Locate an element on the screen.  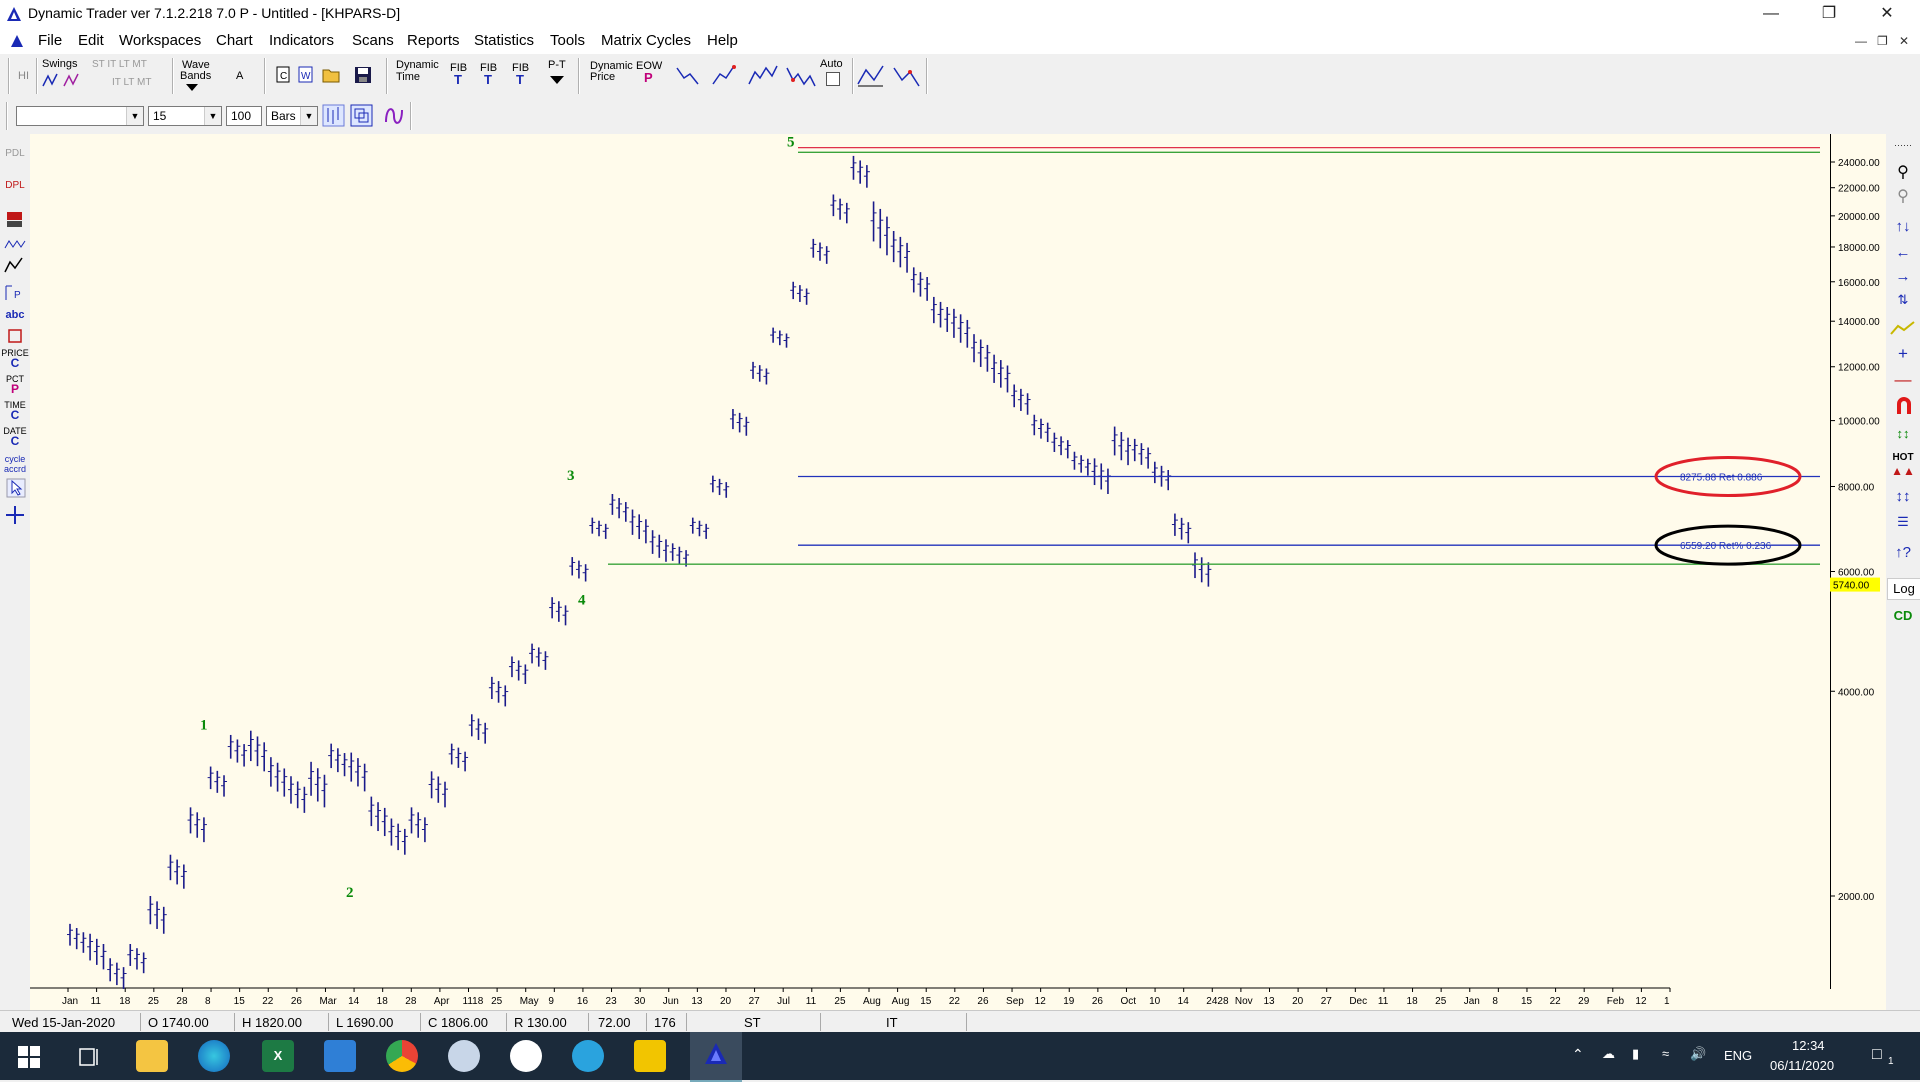
tray-network-error-icon: ☁ is located at coordinates (1608, 1054).